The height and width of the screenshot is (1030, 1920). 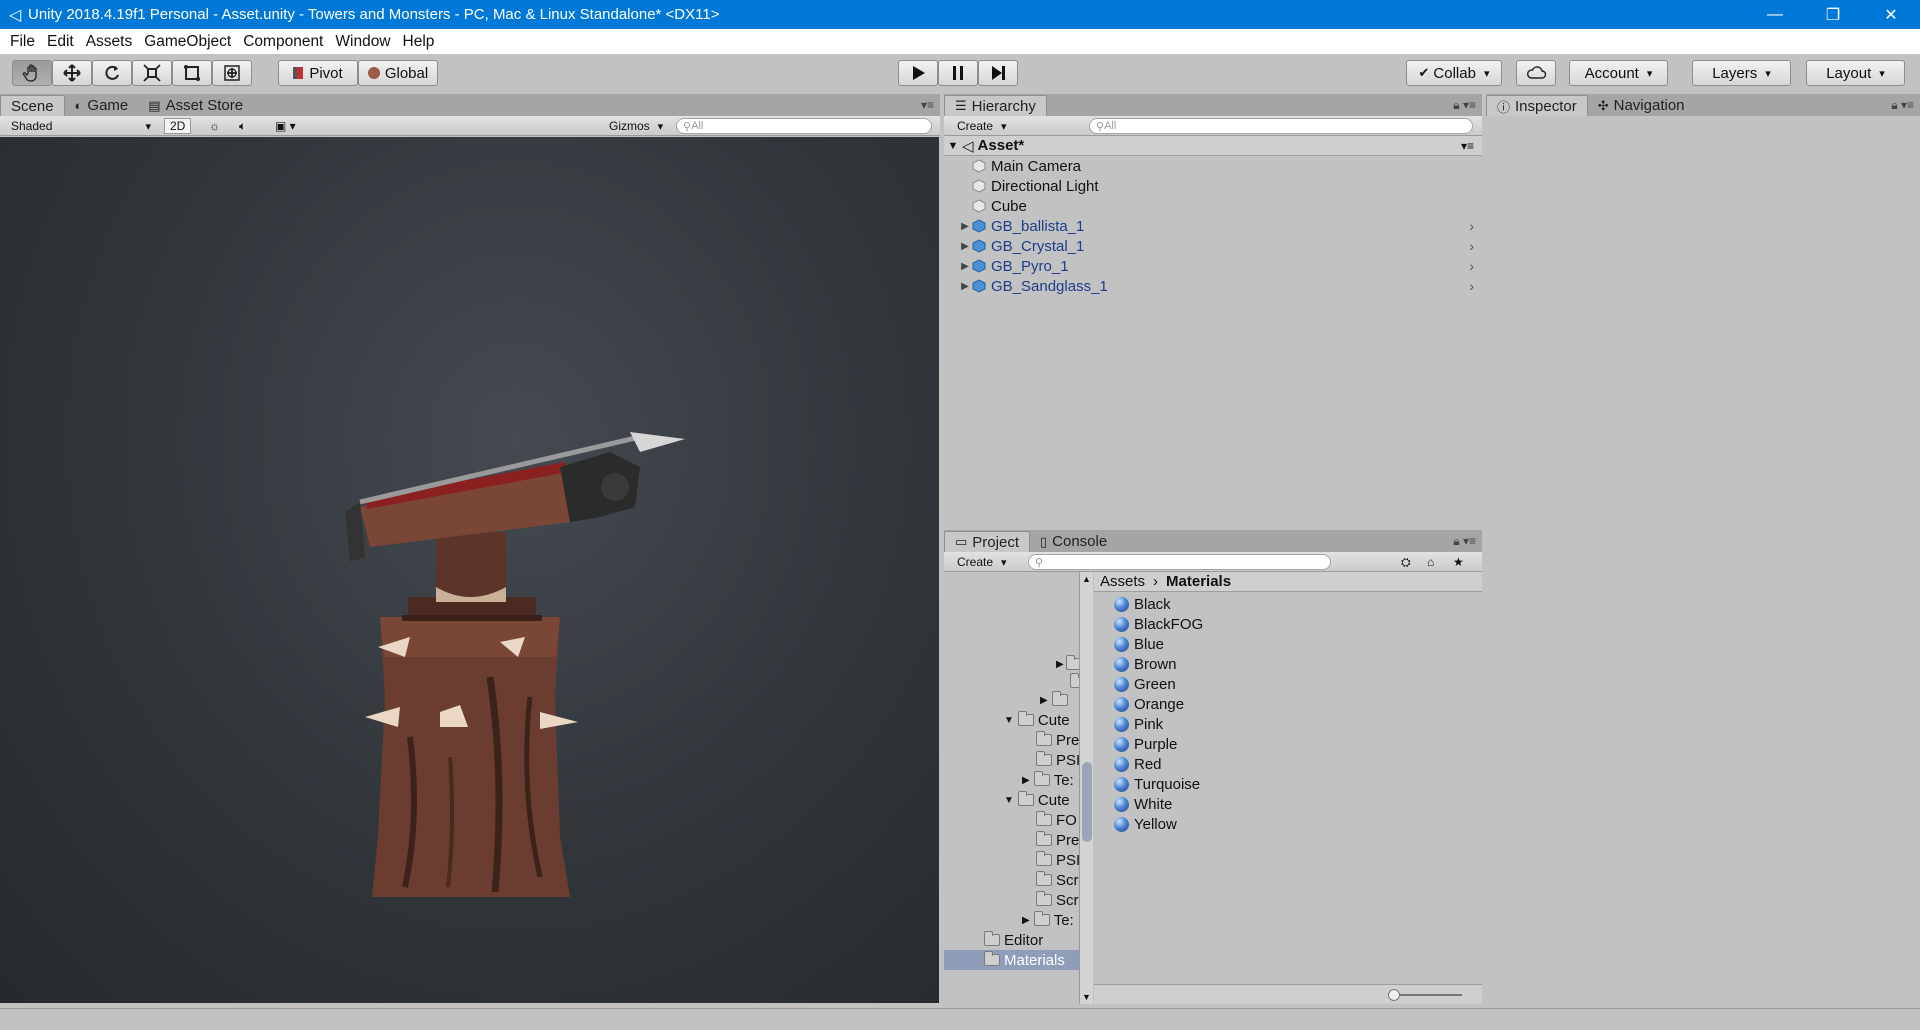 I want to click on cloud-button, so click(x=1536, y=73).